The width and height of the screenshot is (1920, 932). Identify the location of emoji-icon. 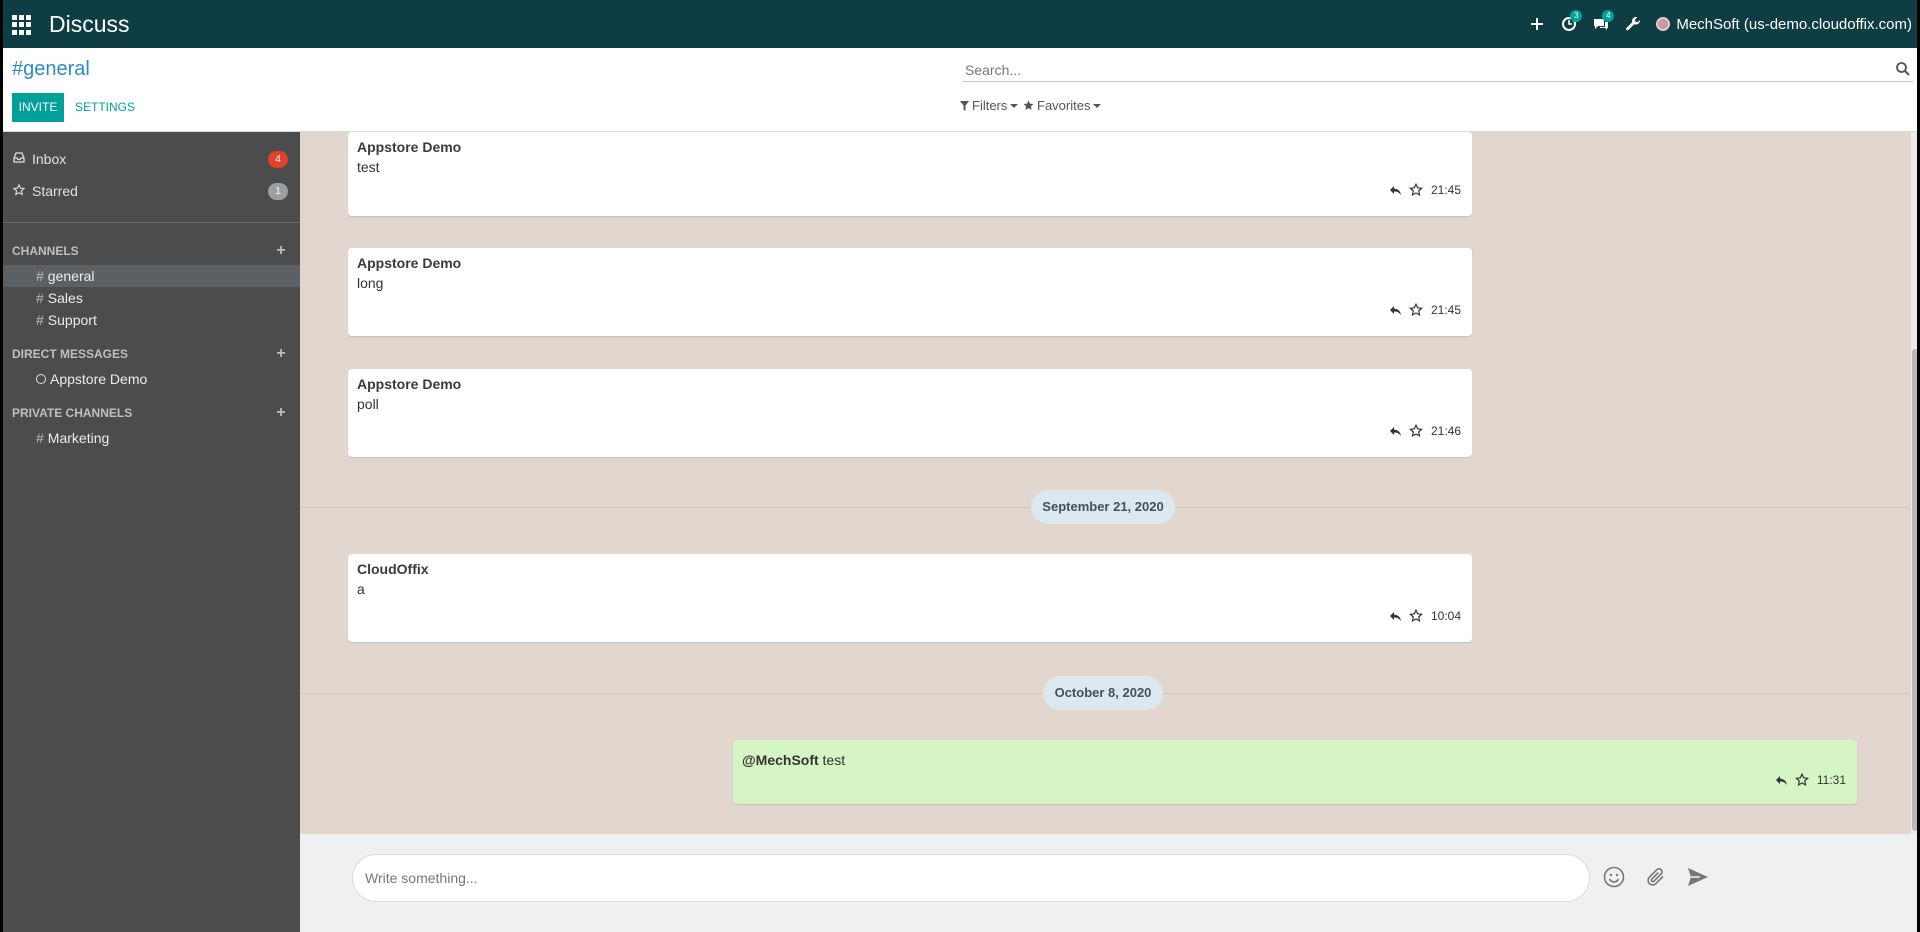
(1614, 877).